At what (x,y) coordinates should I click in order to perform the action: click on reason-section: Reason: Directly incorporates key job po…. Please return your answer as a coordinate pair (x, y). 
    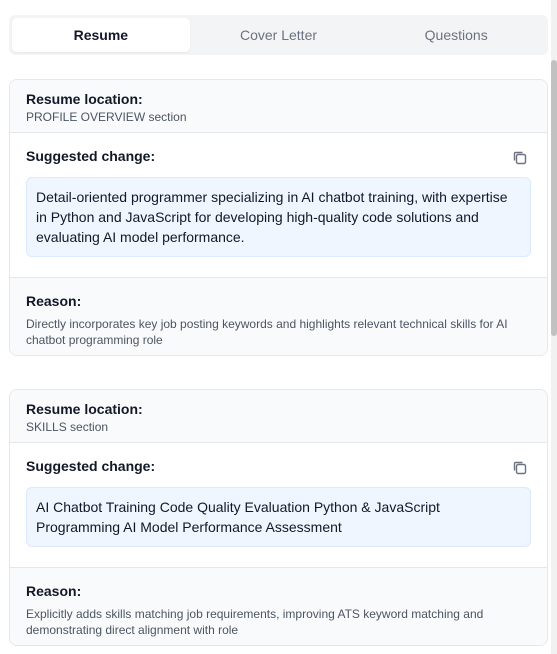
    Looking at the image, I should click on (278, 316).